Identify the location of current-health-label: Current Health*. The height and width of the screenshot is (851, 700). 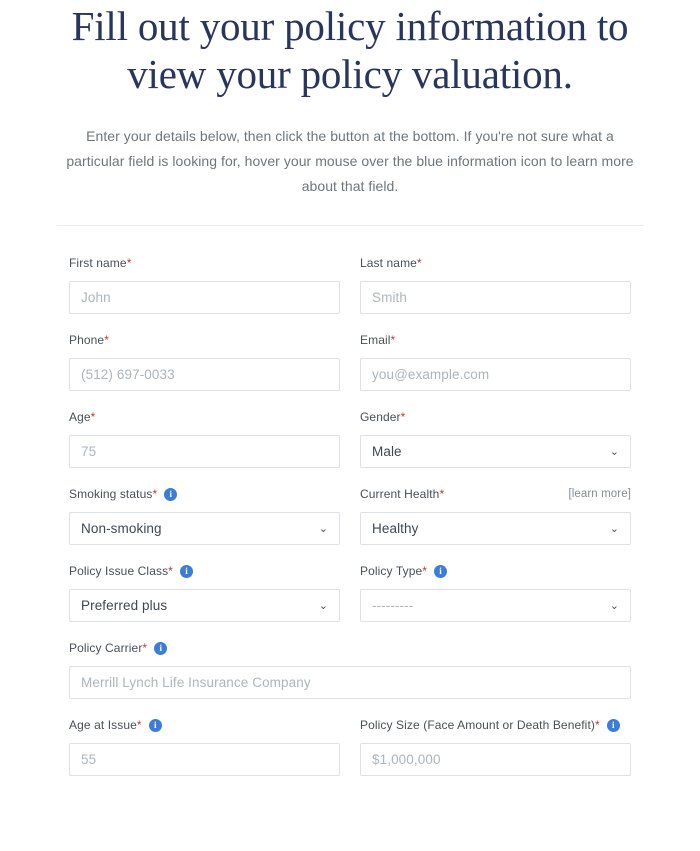
(402, 494).